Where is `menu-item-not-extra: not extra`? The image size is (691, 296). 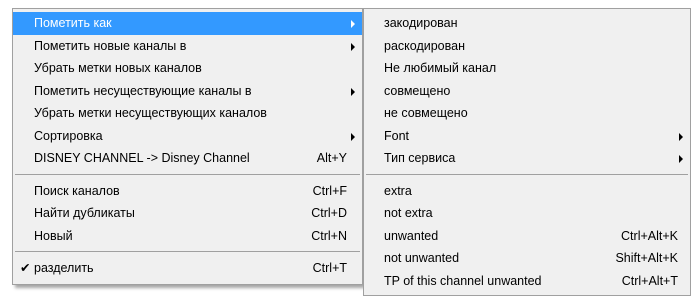 menu-item-not-extra: not extra is located at coordinates (527, 213).